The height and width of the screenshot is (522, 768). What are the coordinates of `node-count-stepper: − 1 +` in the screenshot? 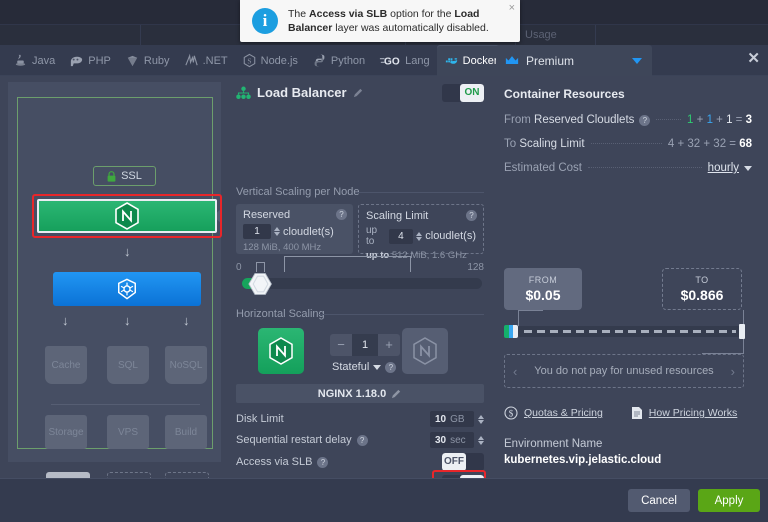 It's located at (365, 345).